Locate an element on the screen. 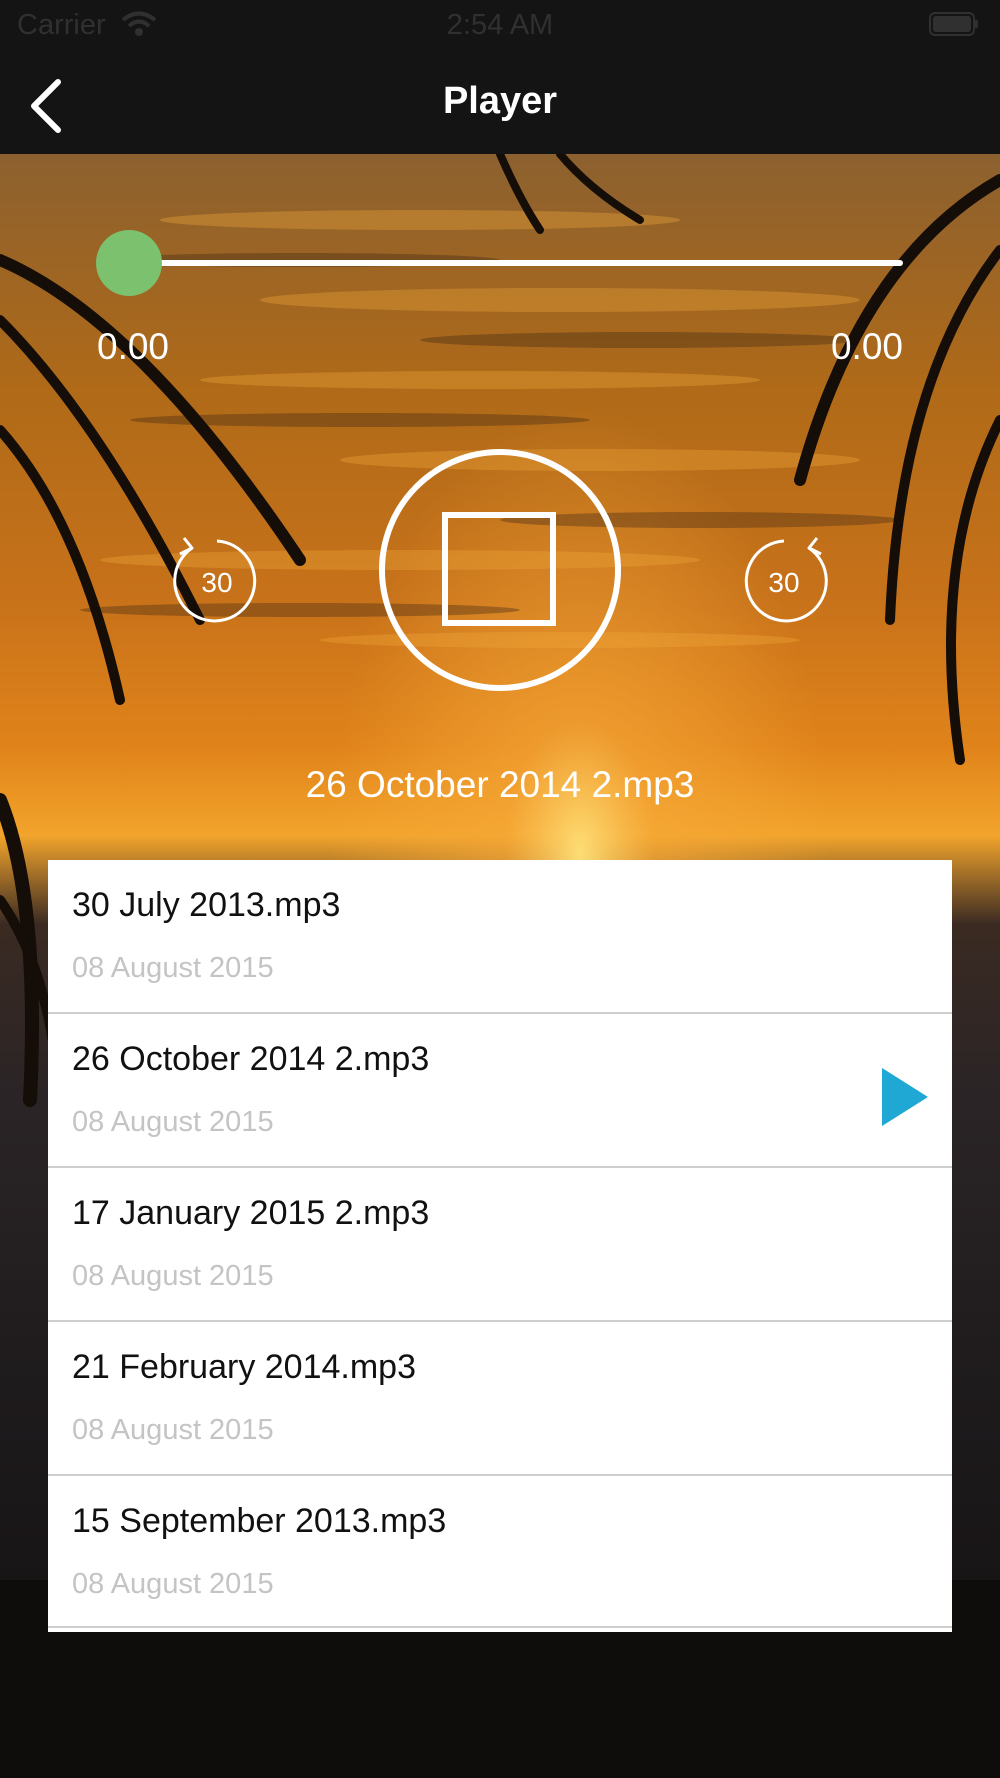  track-title: 30 July 2013.mp3 is located at coordinates (206, 905).